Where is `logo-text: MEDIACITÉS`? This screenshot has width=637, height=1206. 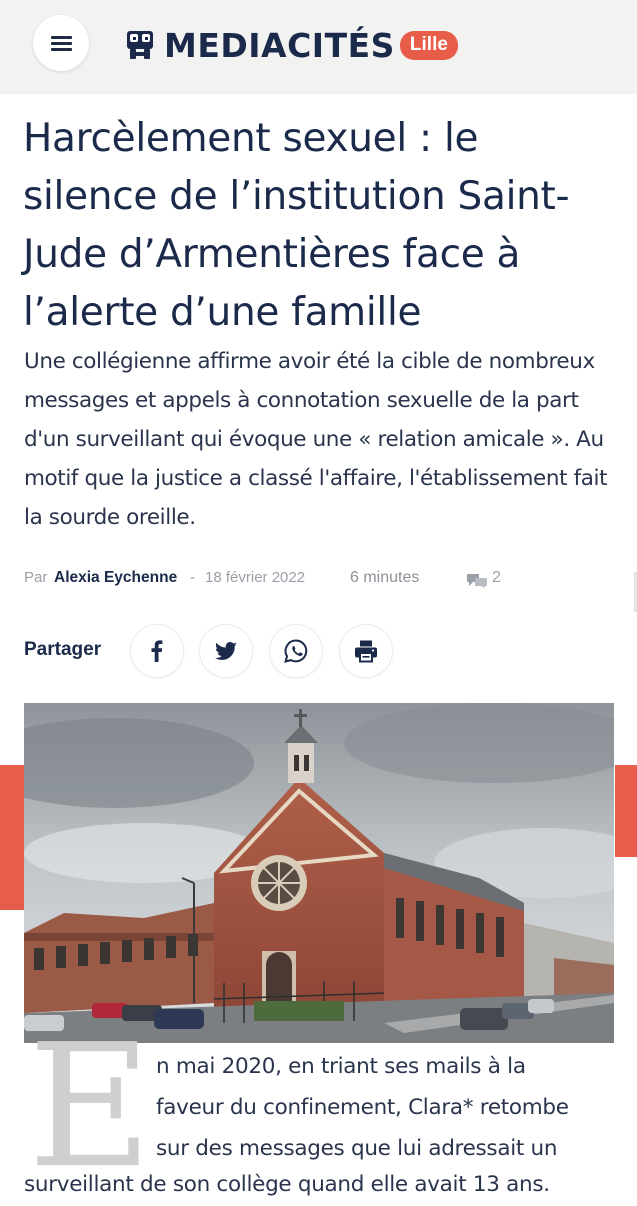 logo-text: MEDIACITÉS is located at coordinates (279, 45).